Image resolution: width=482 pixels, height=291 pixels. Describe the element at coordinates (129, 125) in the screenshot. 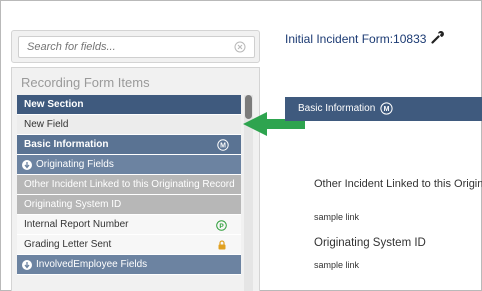

I see `list-item: New Field` at that location.